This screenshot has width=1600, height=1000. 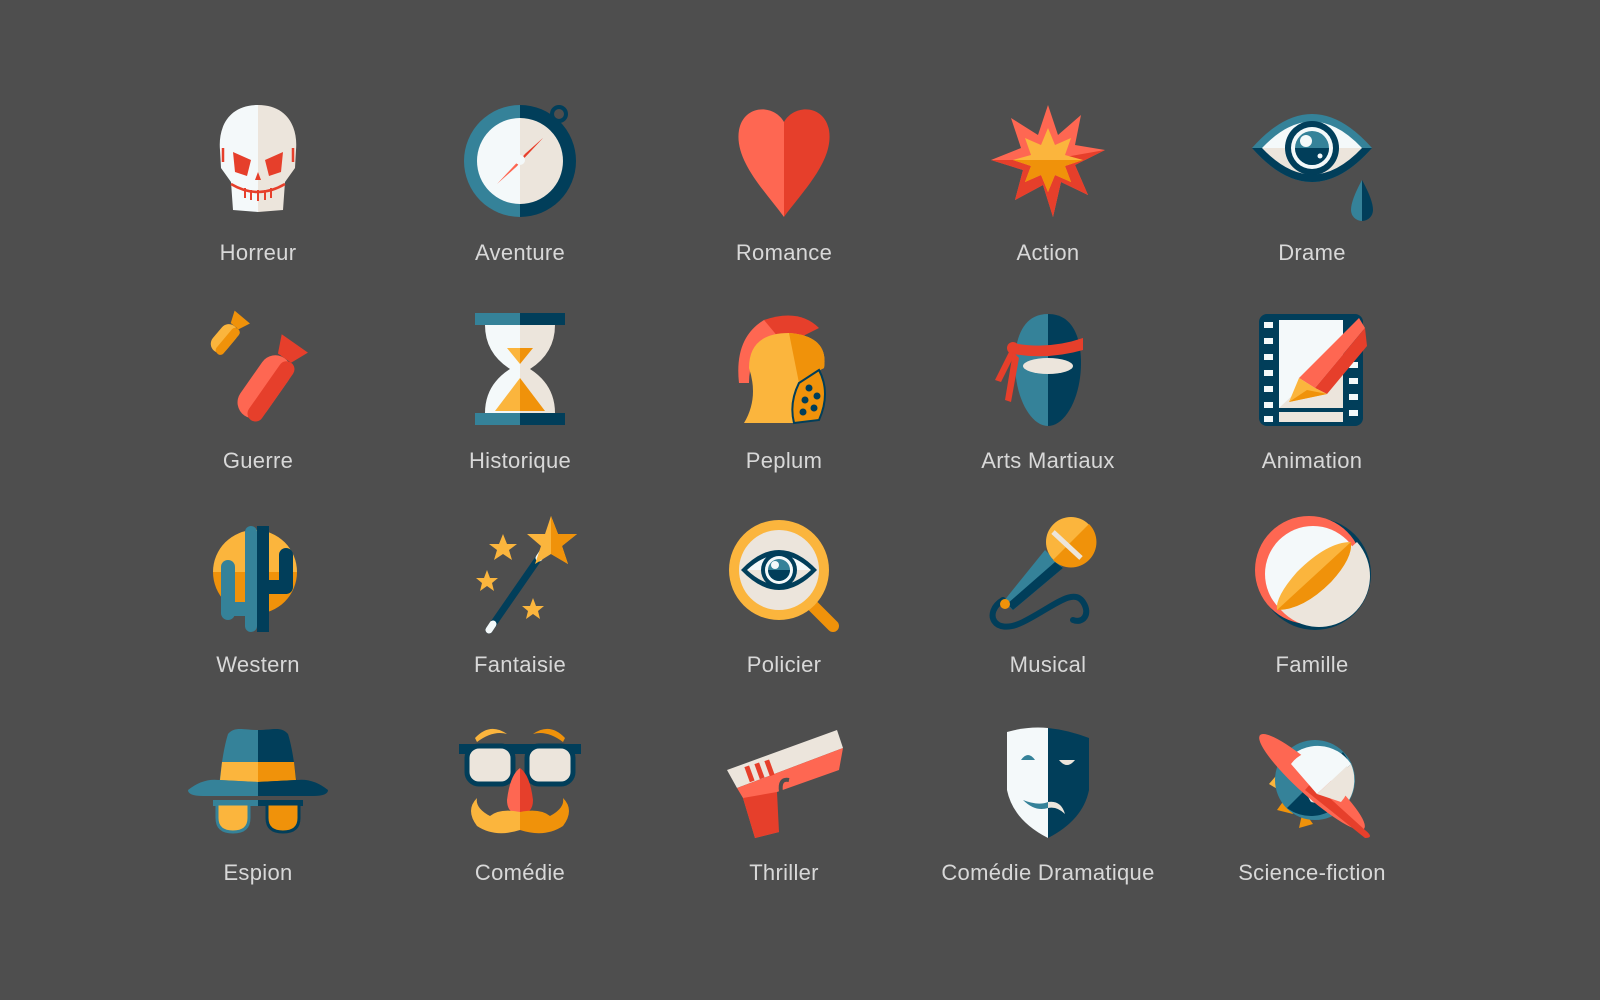 What do you see at coordinates (1312, 460) in the screenshot?
I see `genre-label: Animation` at bounding box center [1312, 460].